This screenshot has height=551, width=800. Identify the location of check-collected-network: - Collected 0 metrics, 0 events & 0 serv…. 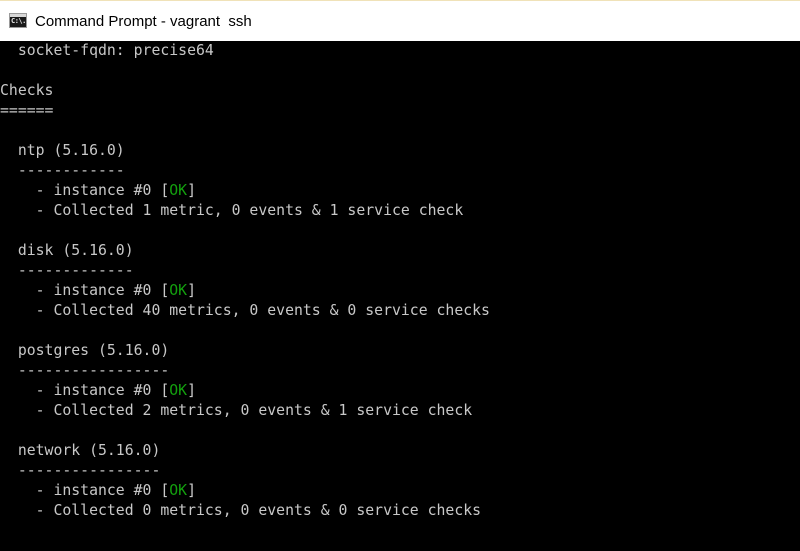
(241, 510).